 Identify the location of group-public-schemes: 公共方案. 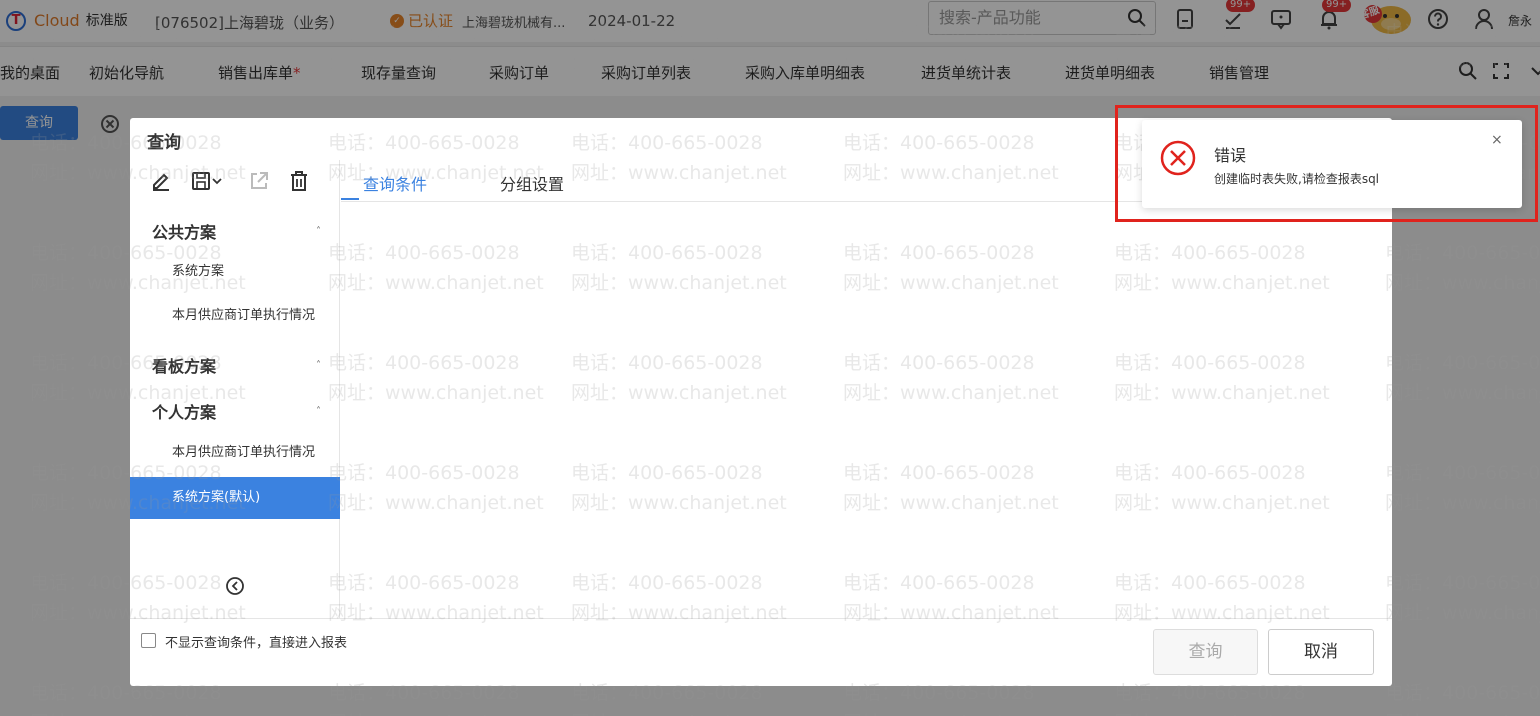
(184, 231).